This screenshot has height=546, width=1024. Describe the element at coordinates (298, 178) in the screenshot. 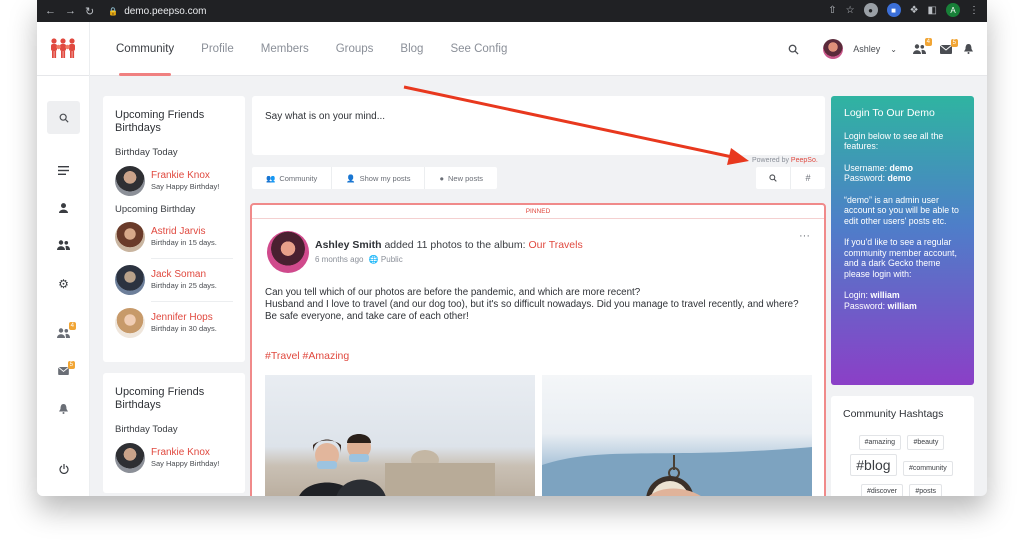

I see `filter-label: Community` at that location.